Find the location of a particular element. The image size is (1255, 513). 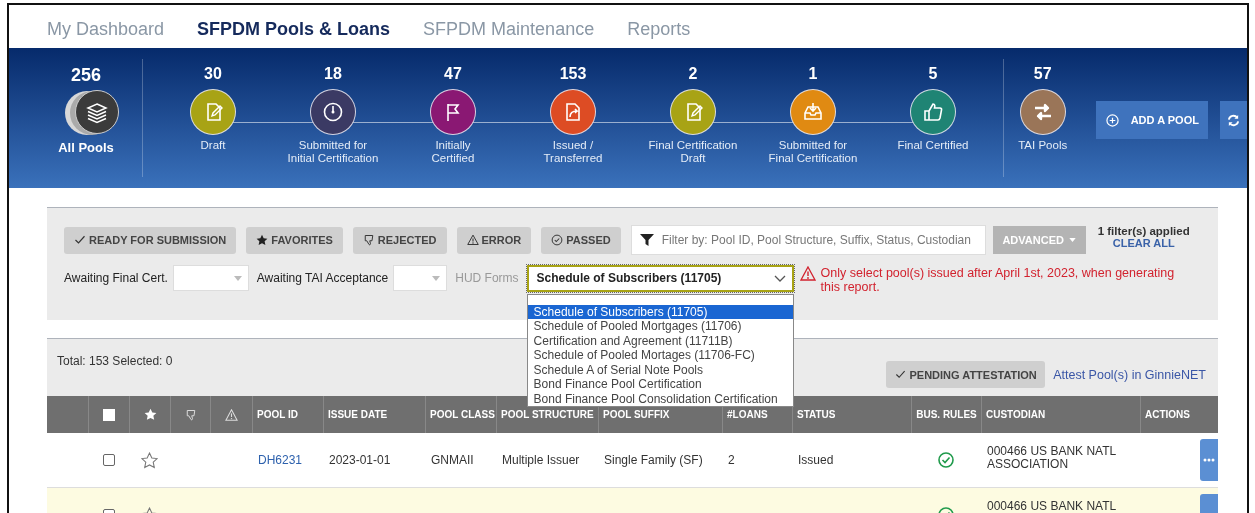

stage-label: Submitted for Final Certification is located at coordinates (813, 152).